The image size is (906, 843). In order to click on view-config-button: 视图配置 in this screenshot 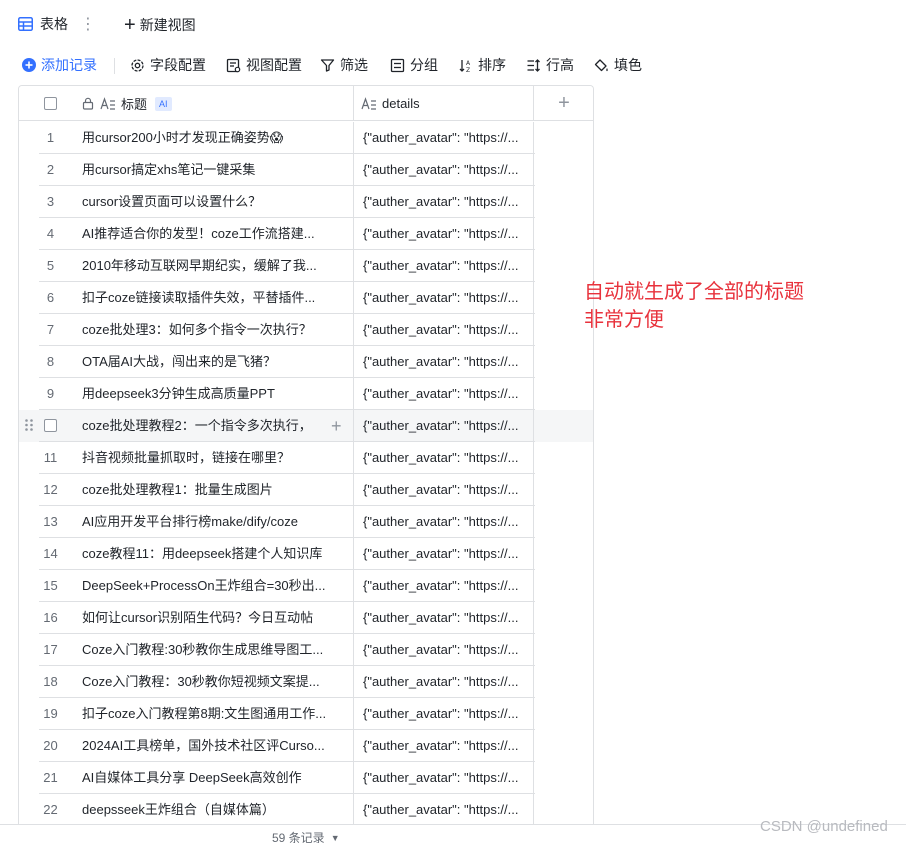, I will do `click(264, 65)`.